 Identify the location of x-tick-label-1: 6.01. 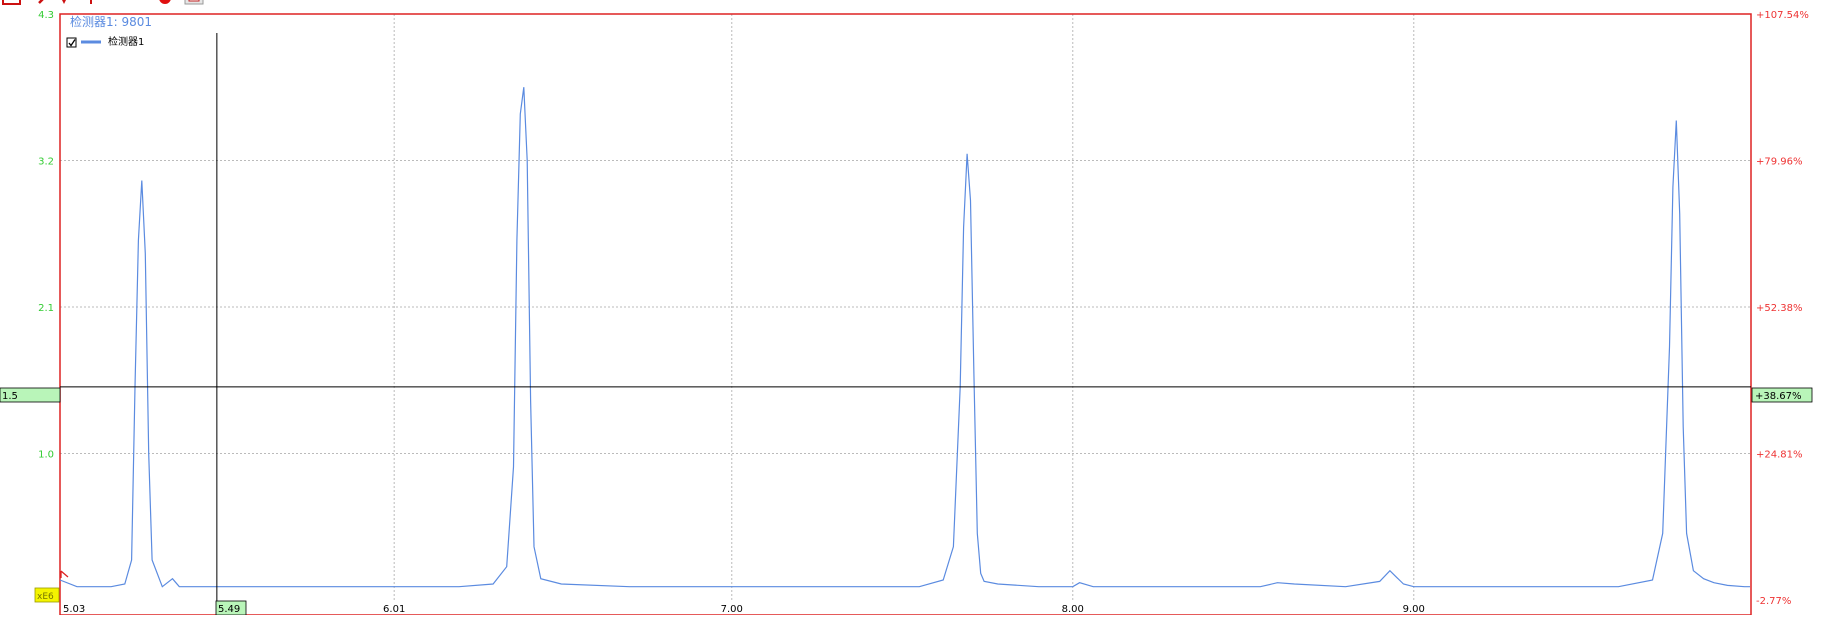
(394, 609).